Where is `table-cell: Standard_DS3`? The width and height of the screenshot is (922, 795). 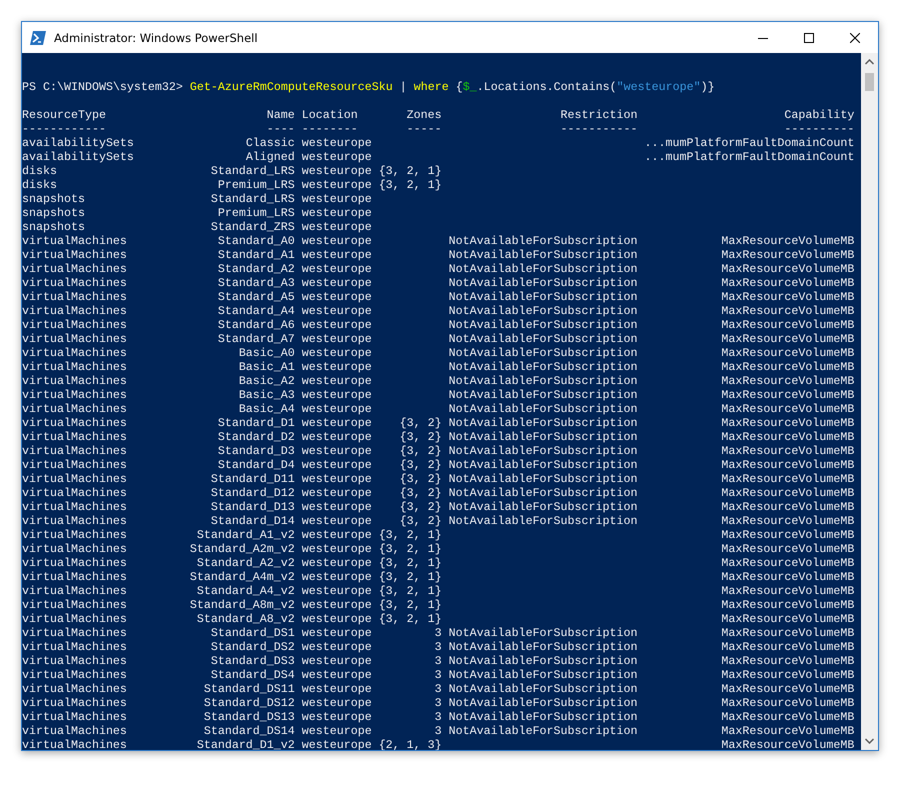 table-cell: Standard_DS3 is located at coordinates (252, 661).